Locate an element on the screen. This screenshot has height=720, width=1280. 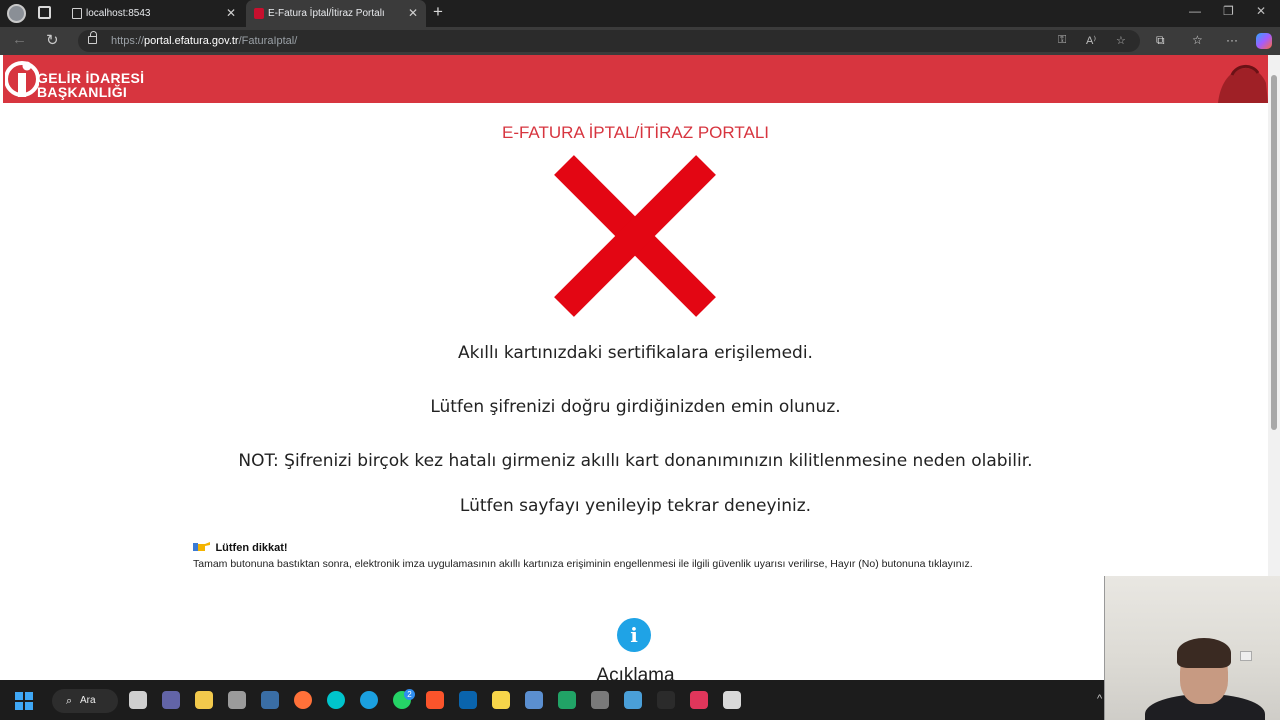
pointing-hand-icon is located at coordinates (201, 546).